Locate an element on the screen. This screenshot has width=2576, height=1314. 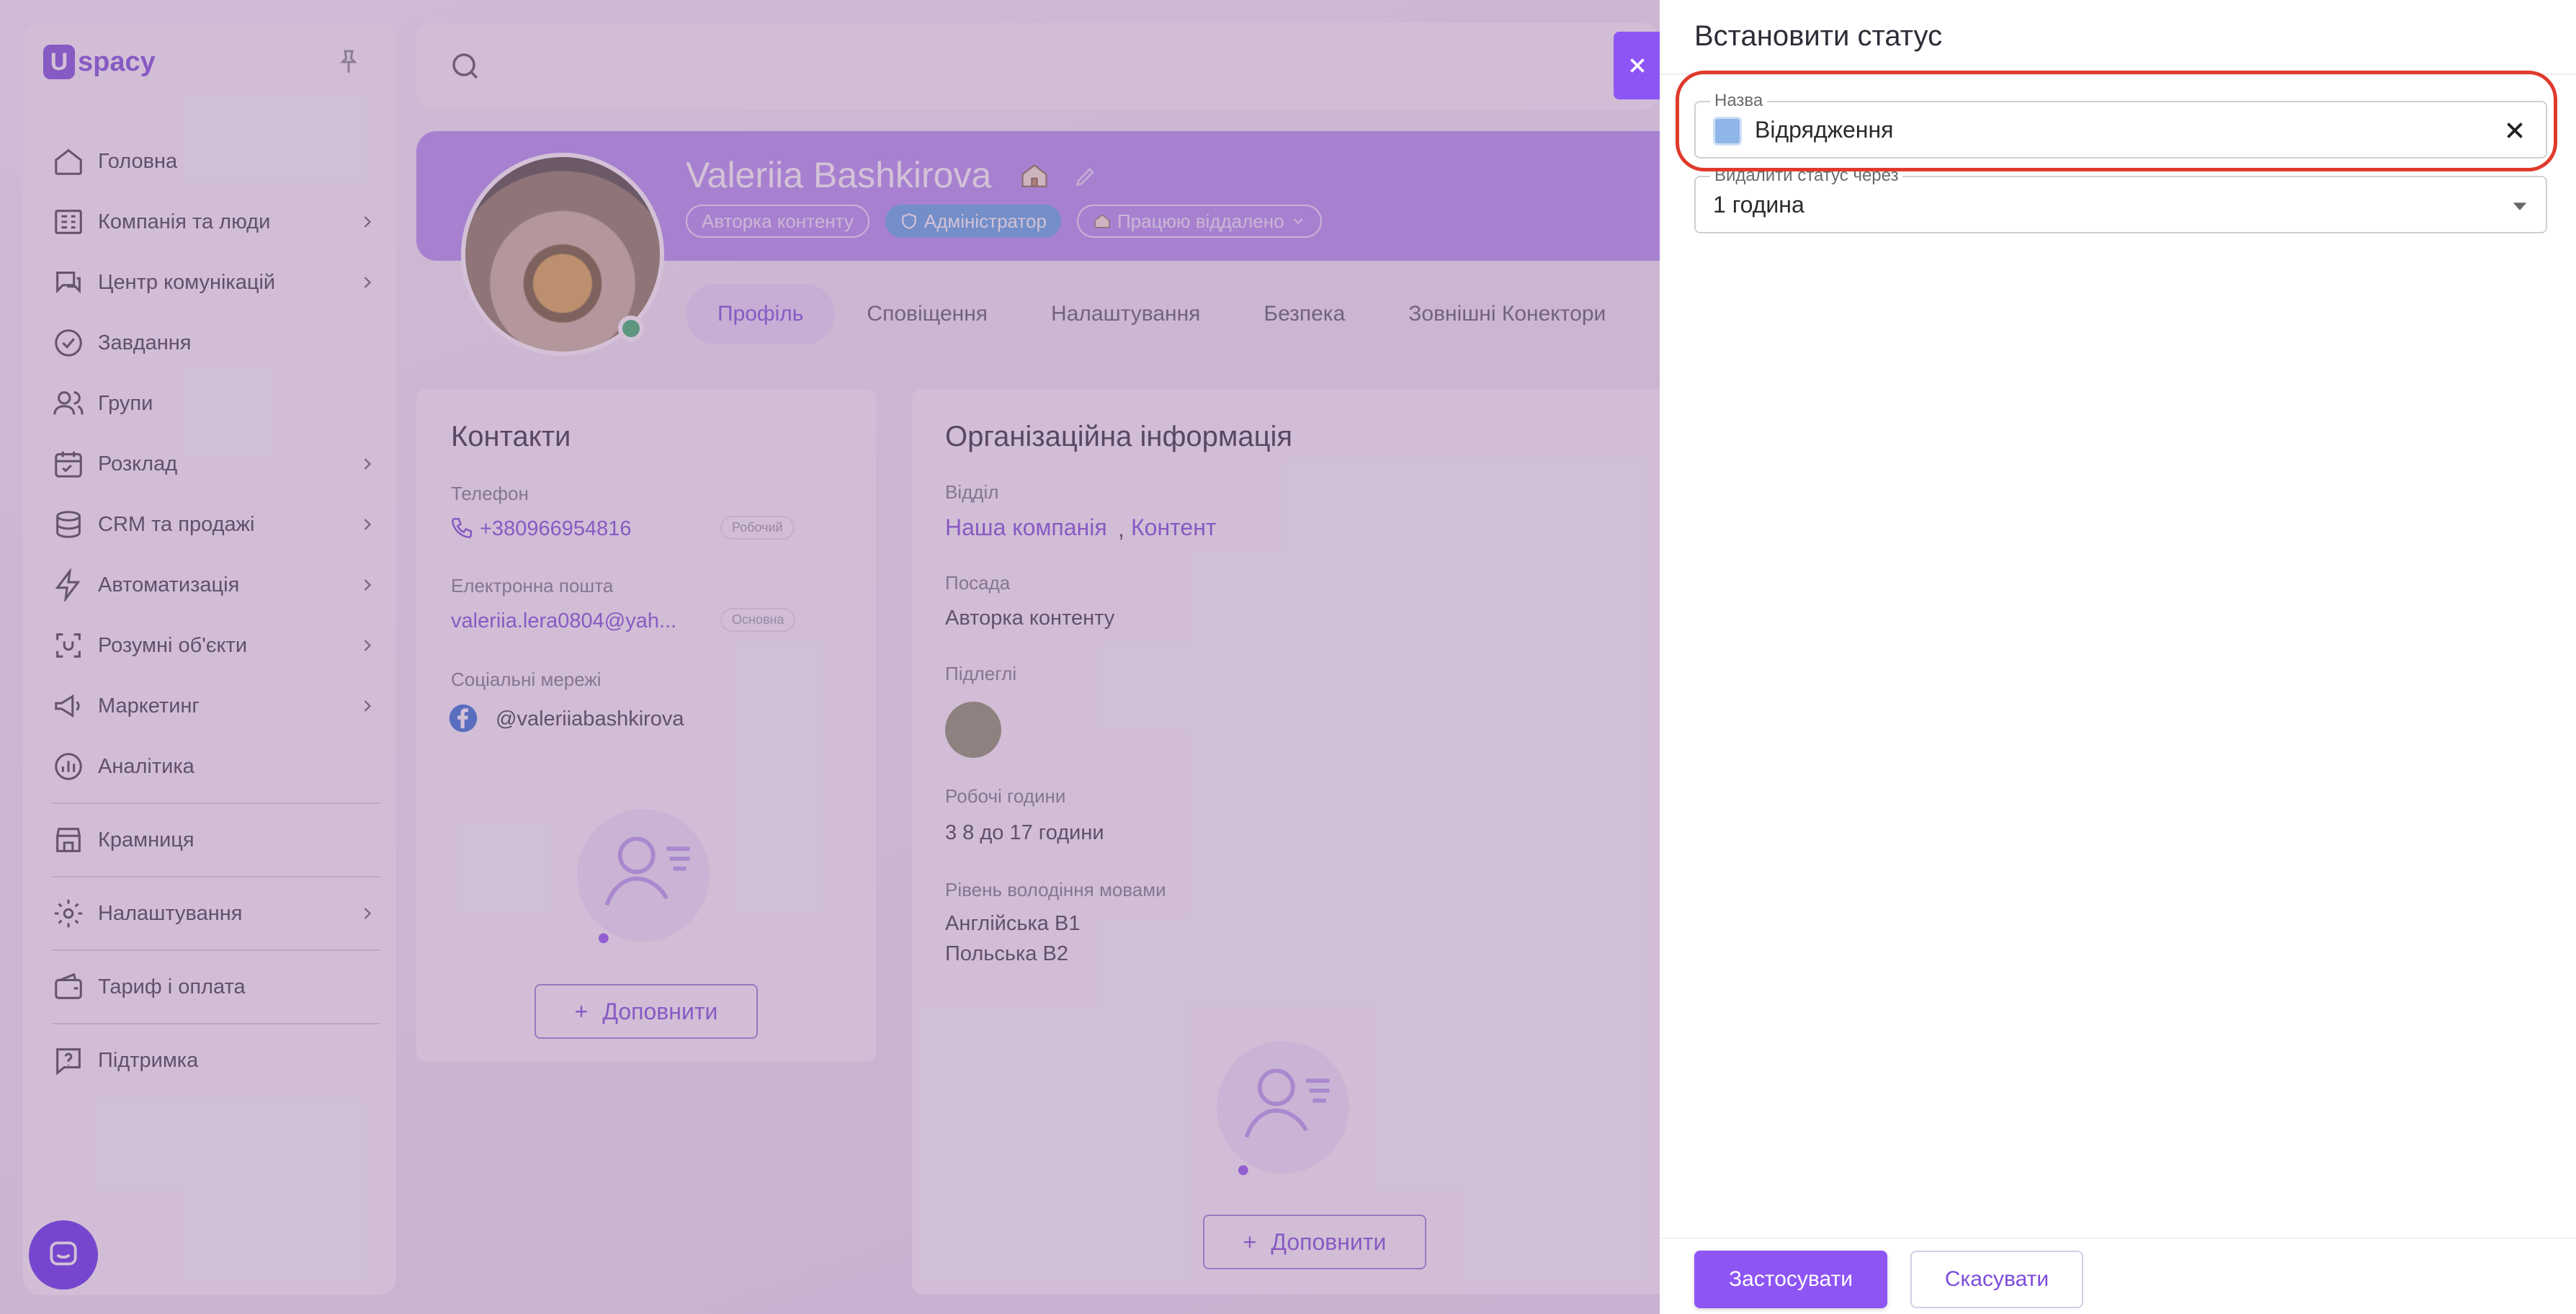
highlight-annotation is located at coordinates (2116, 121).